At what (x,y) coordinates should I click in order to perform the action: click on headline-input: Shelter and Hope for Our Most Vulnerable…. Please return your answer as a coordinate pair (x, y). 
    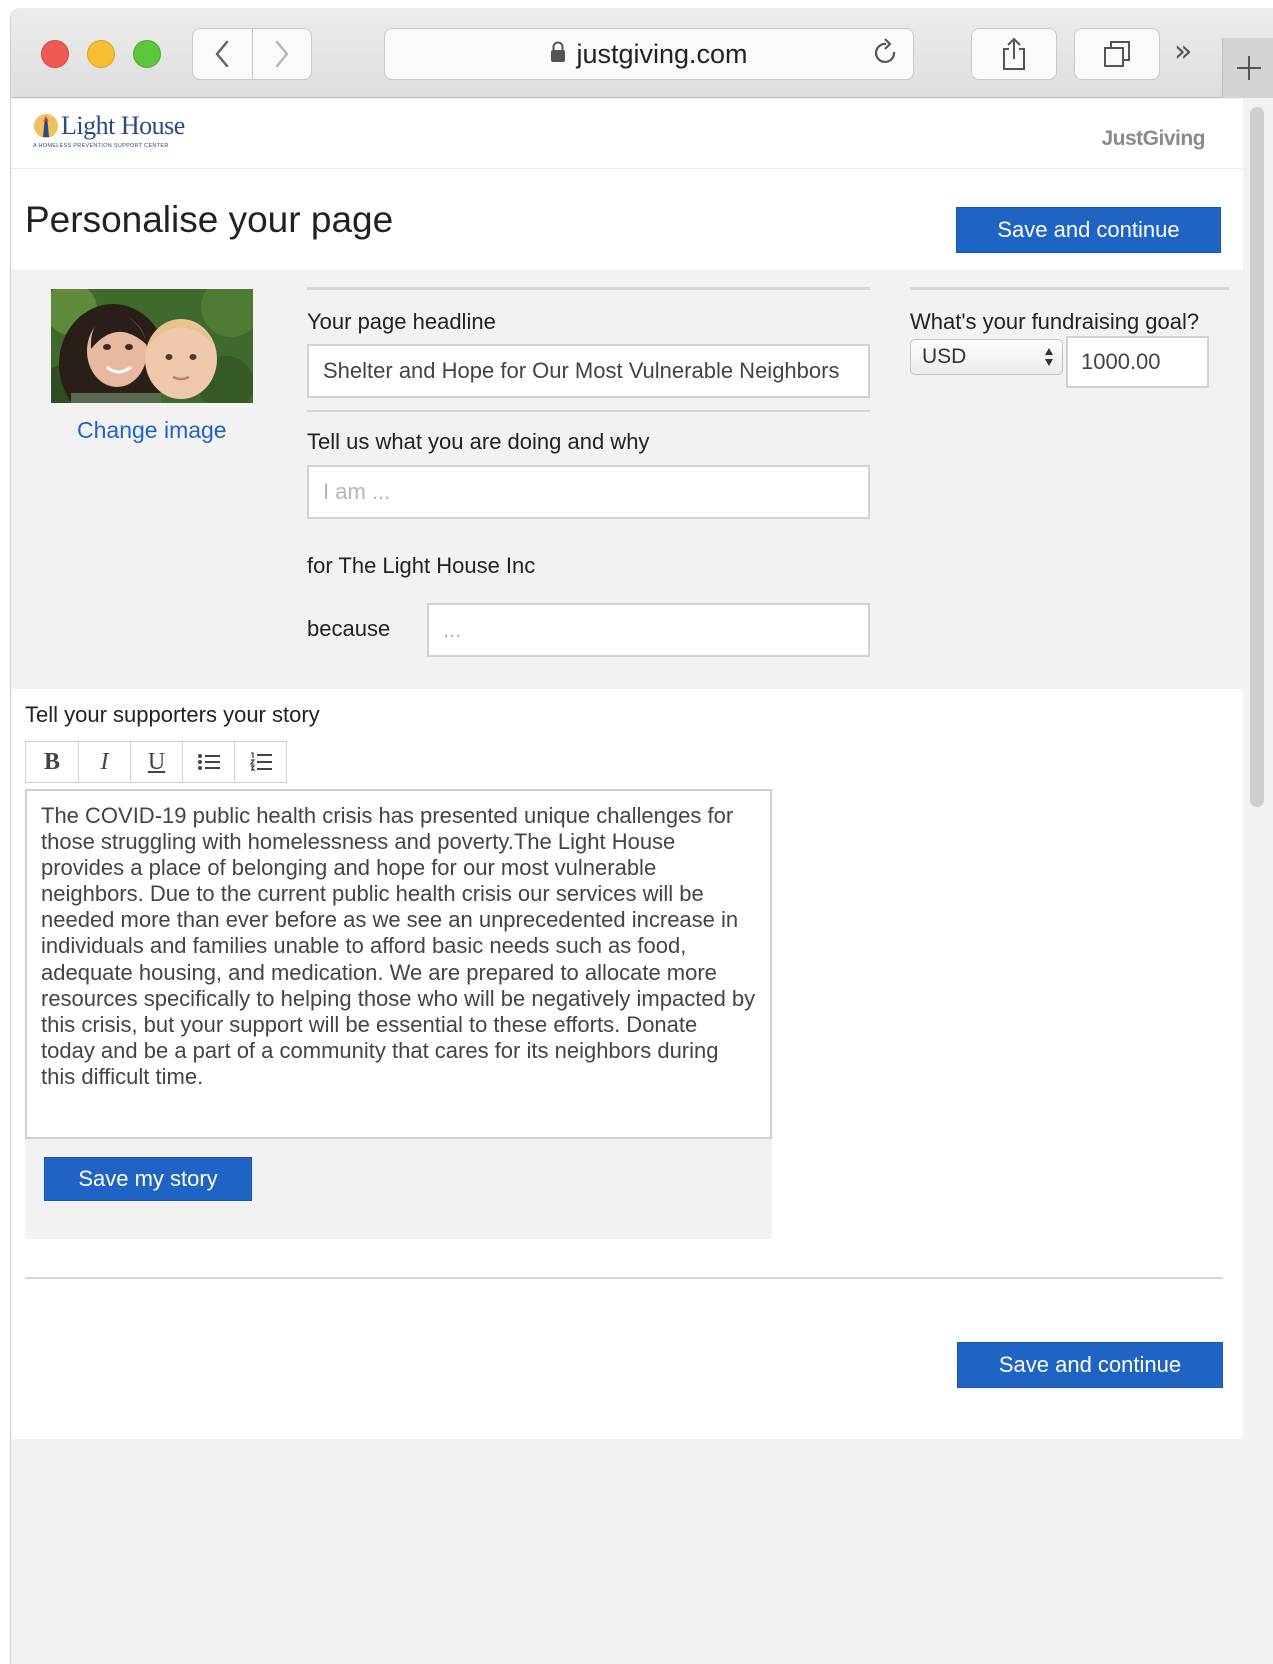
    Looking at the image, I should click on (588, 371).